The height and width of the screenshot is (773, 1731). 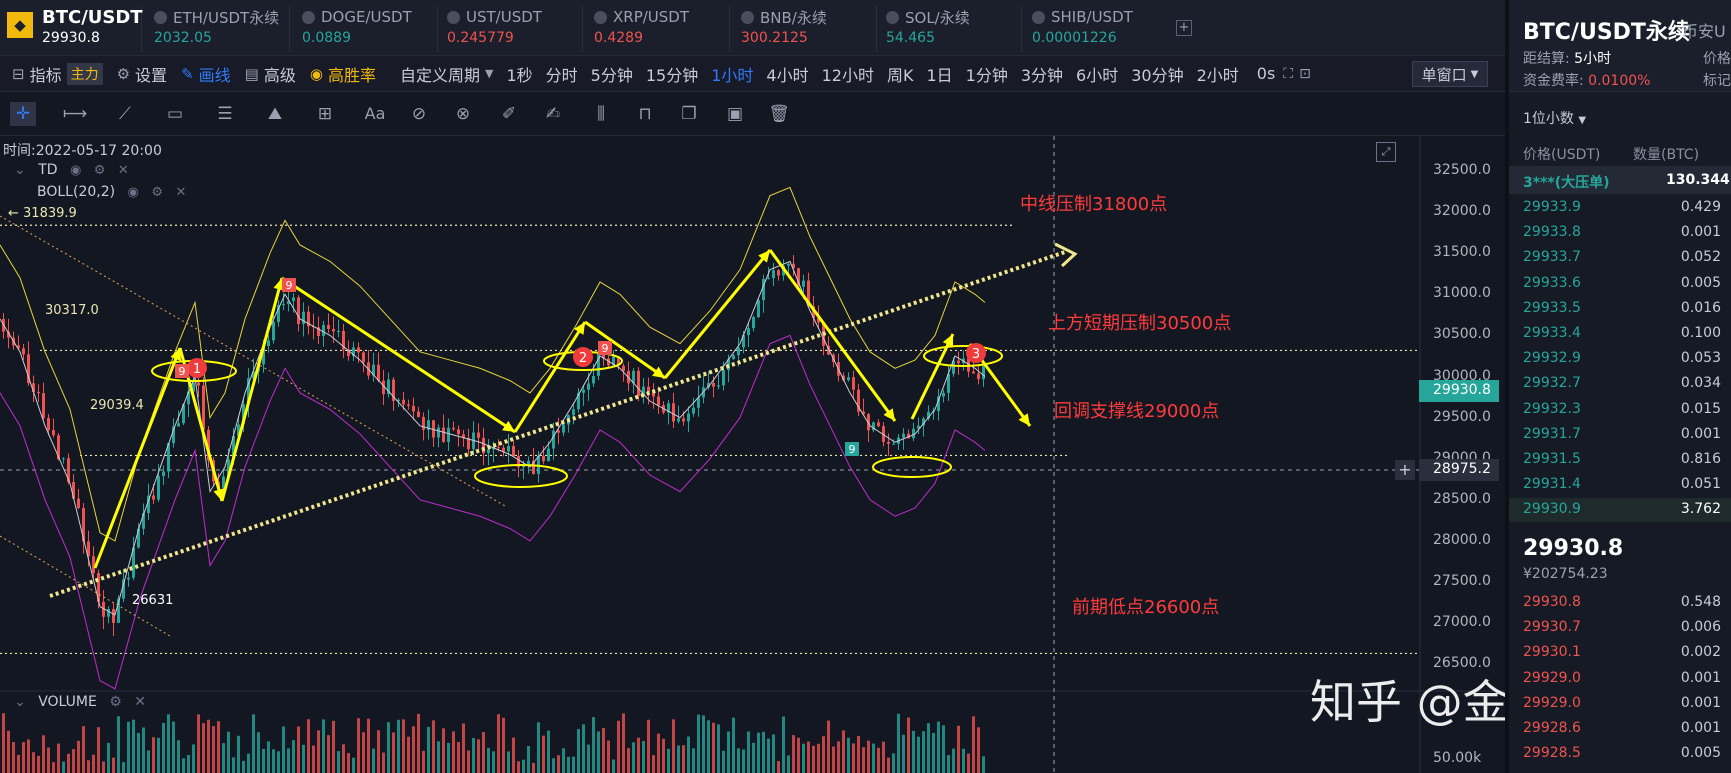 What do you see at coordinates (951, 29) in the screenshot?
I see `ticker-sol: SOL/永续 54.465` at bounding box center [951, 29].